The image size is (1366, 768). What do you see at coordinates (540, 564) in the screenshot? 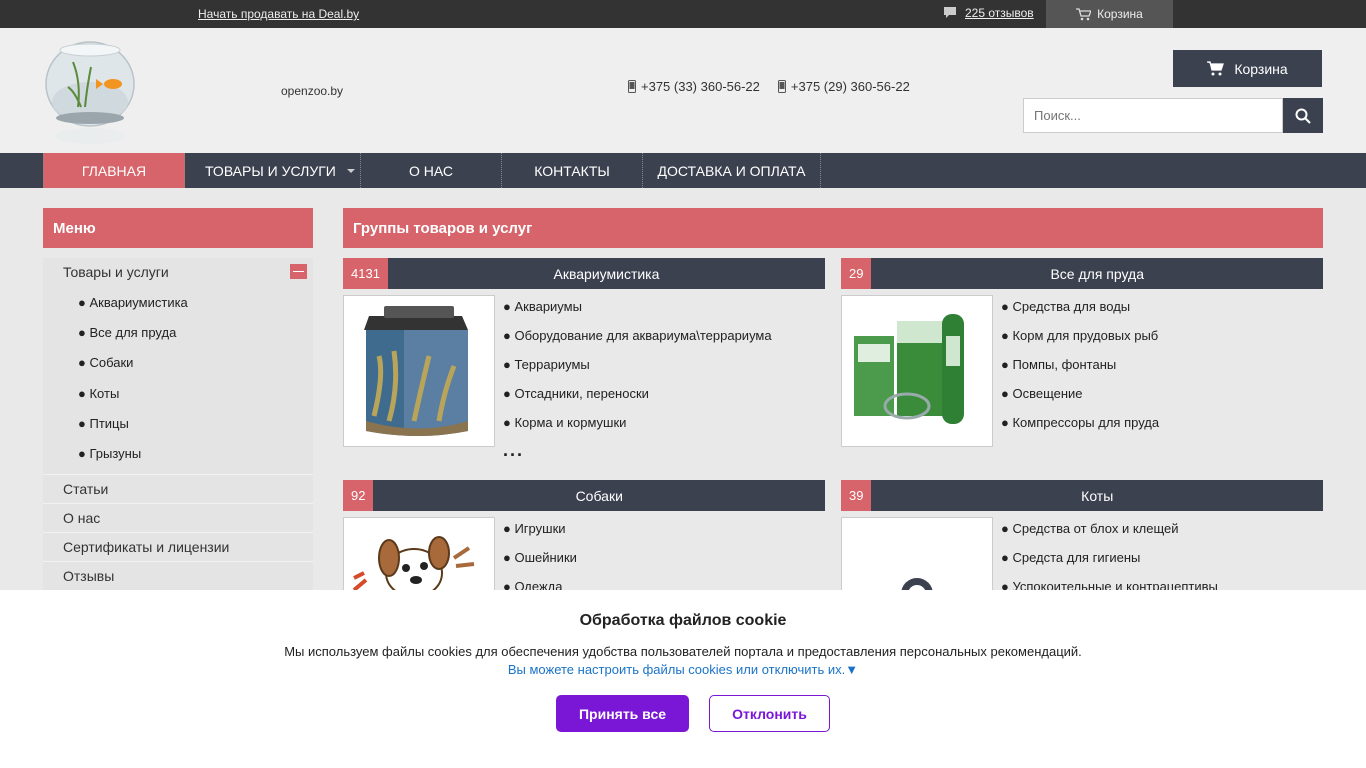
I see `group-list-item: ● Ошейники` at bounding box center [540, 564].